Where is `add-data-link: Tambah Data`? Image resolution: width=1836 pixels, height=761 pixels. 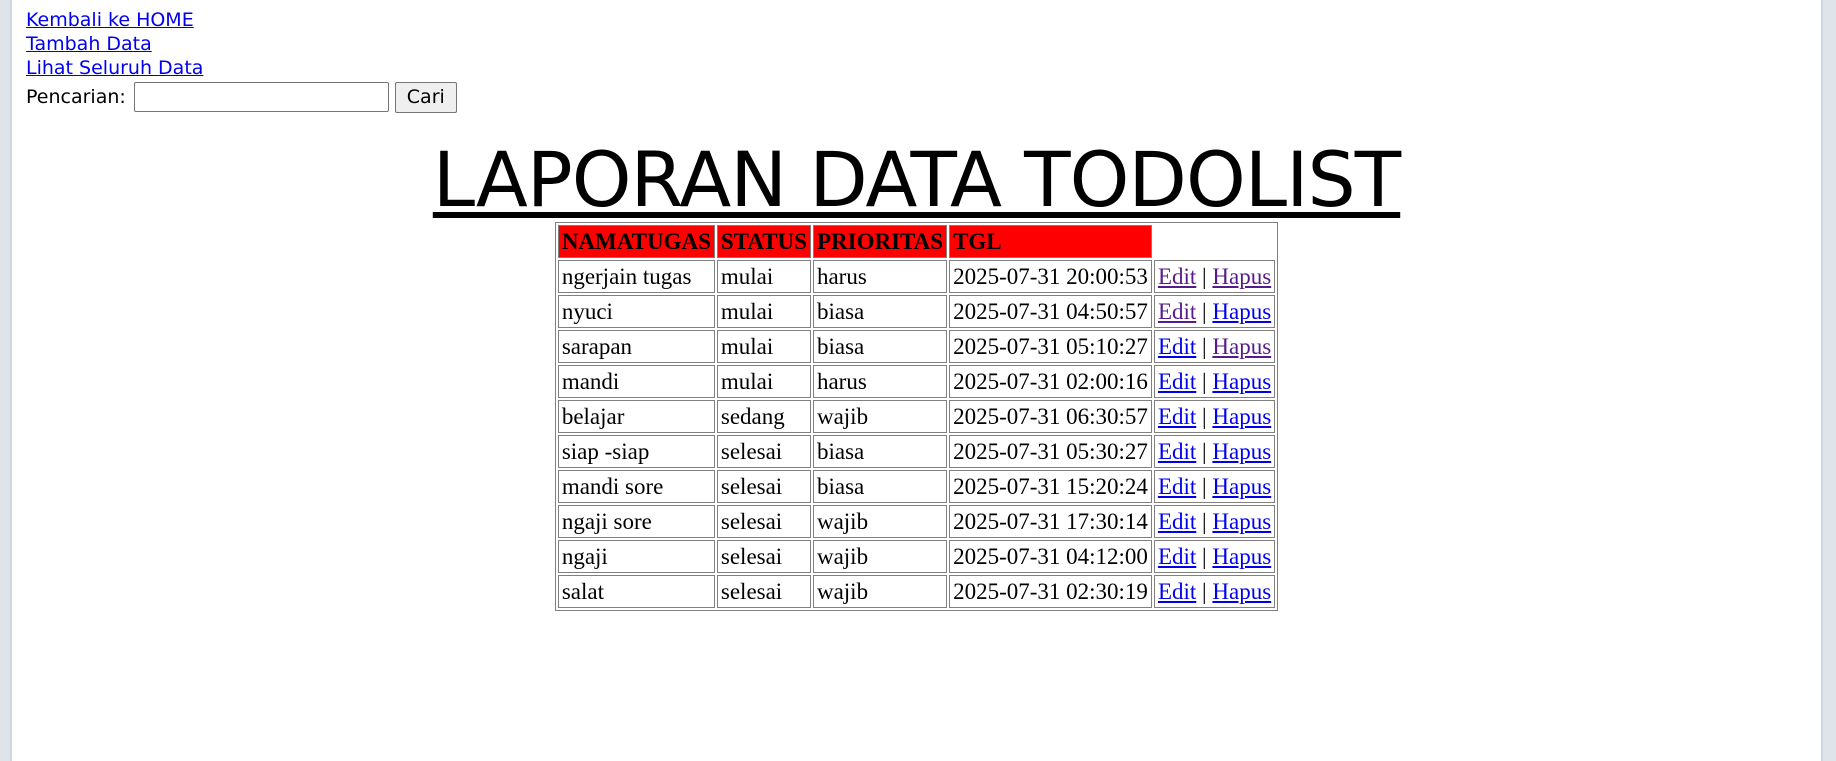
add-data-link: Tambah Data is located at coordinates (923, 44).